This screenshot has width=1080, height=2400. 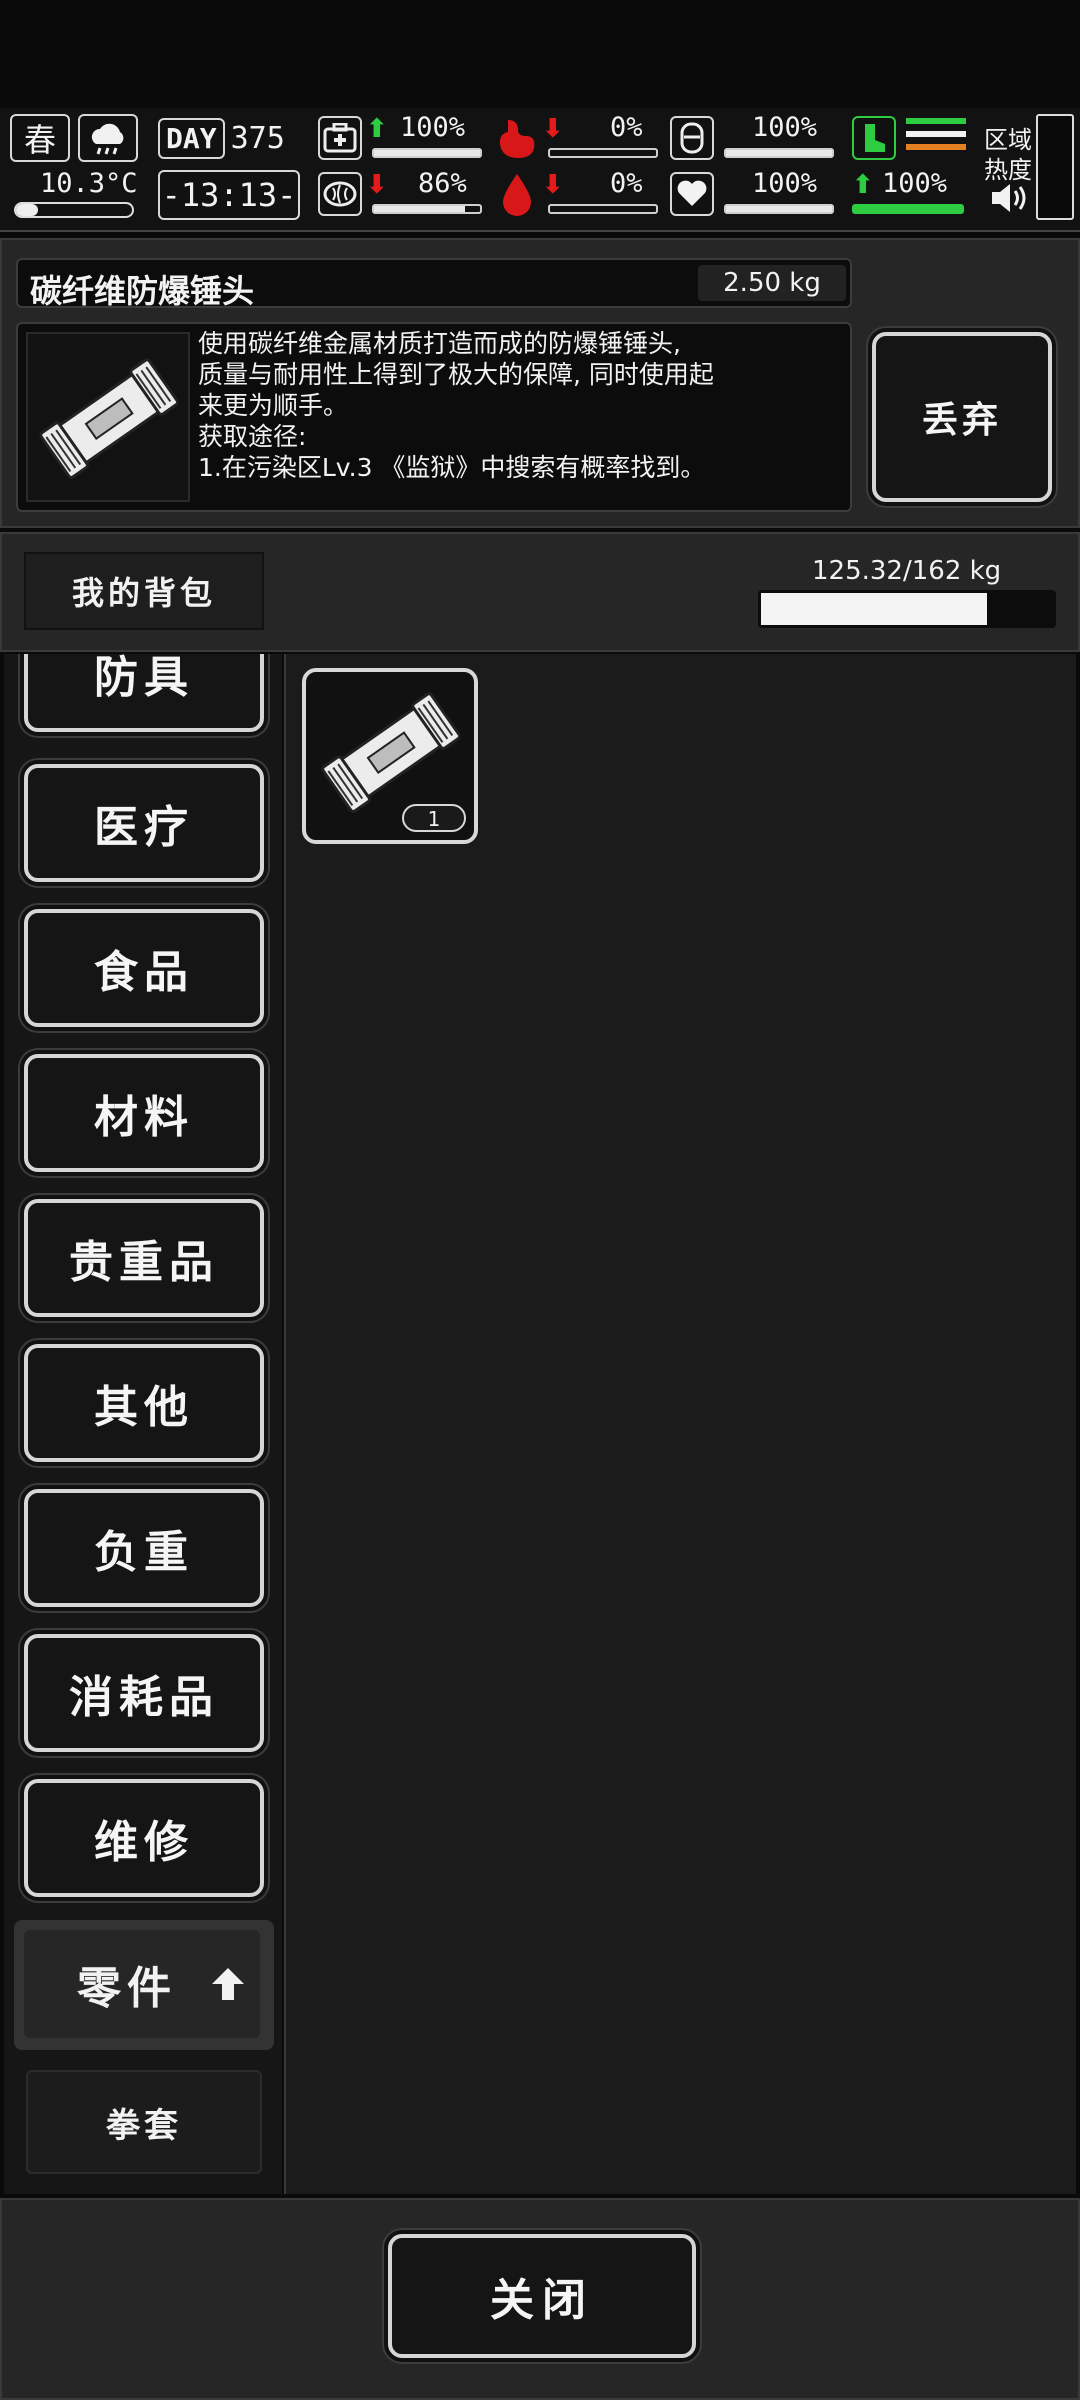 I want to click on description-line: 来更为顺手。, so click(x=273, y=405).